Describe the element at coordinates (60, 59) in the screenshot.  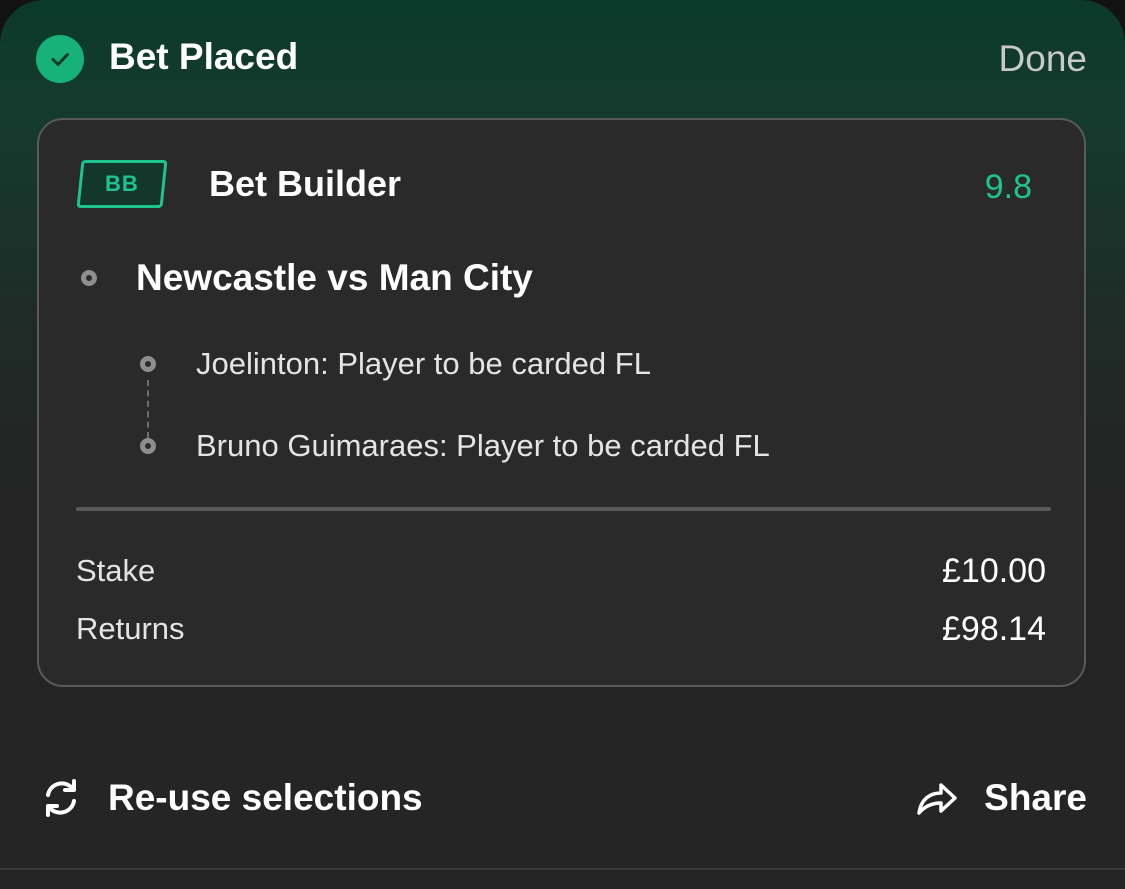
I see `check-icon` at that location.